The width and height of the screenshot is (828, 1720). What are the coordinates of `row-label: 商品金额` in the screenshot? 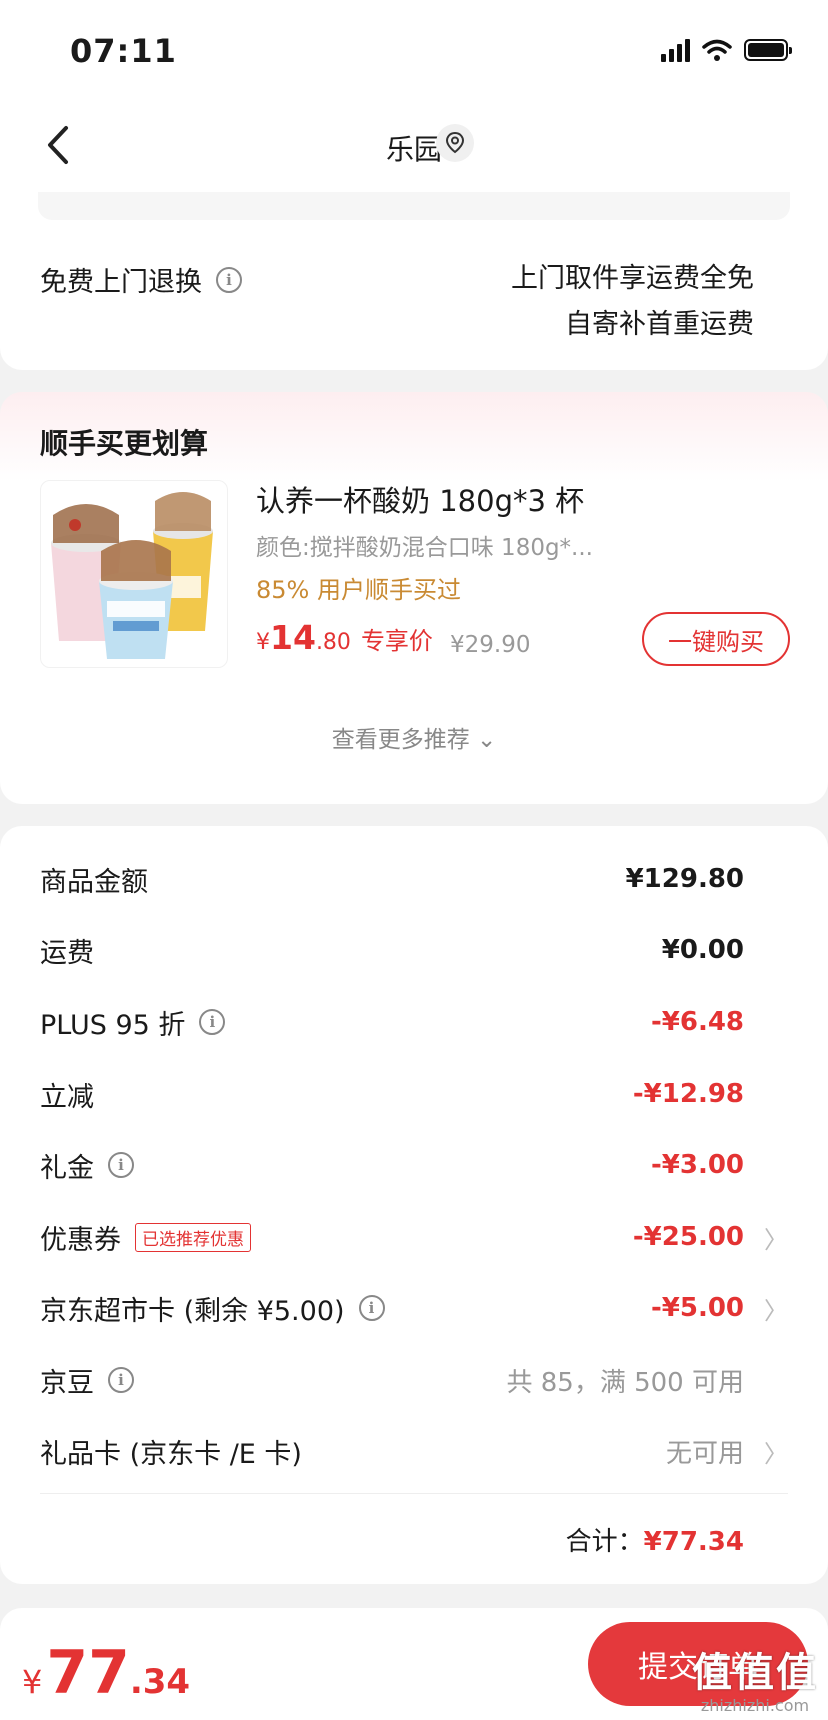 It's located at (94, 882).